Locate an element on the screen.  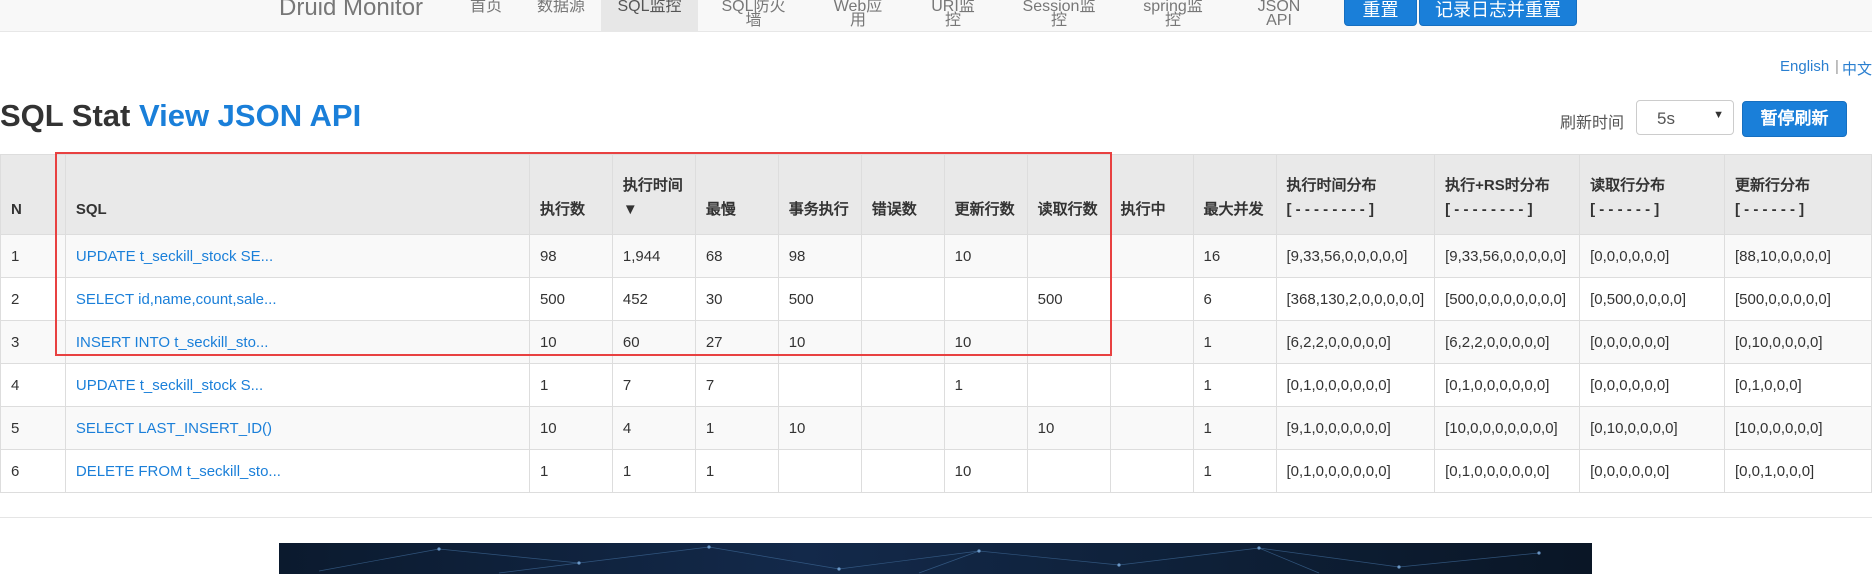
table-cell: 98 is located at coordinates (819, 256).